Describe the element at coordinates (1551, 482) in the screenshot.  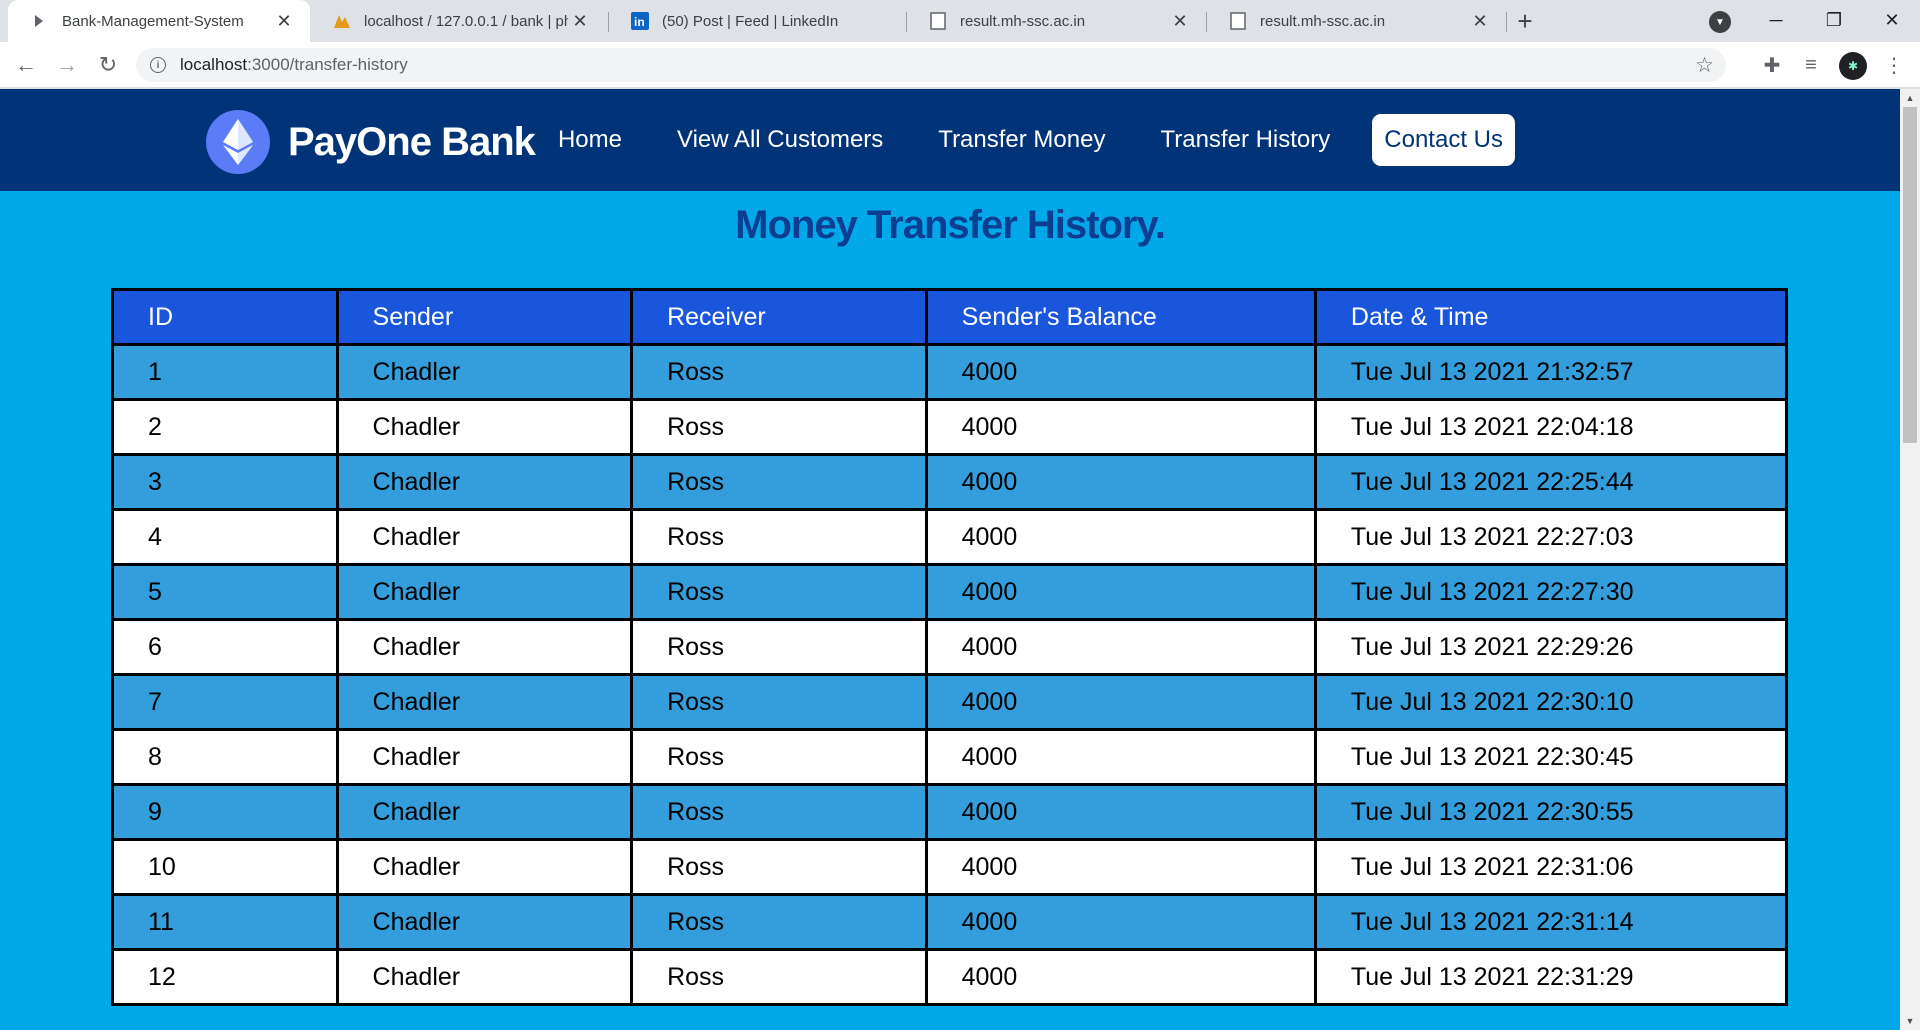
I see `cell-datetime: Tue Jul 13 2021 22:25:44` at that location.